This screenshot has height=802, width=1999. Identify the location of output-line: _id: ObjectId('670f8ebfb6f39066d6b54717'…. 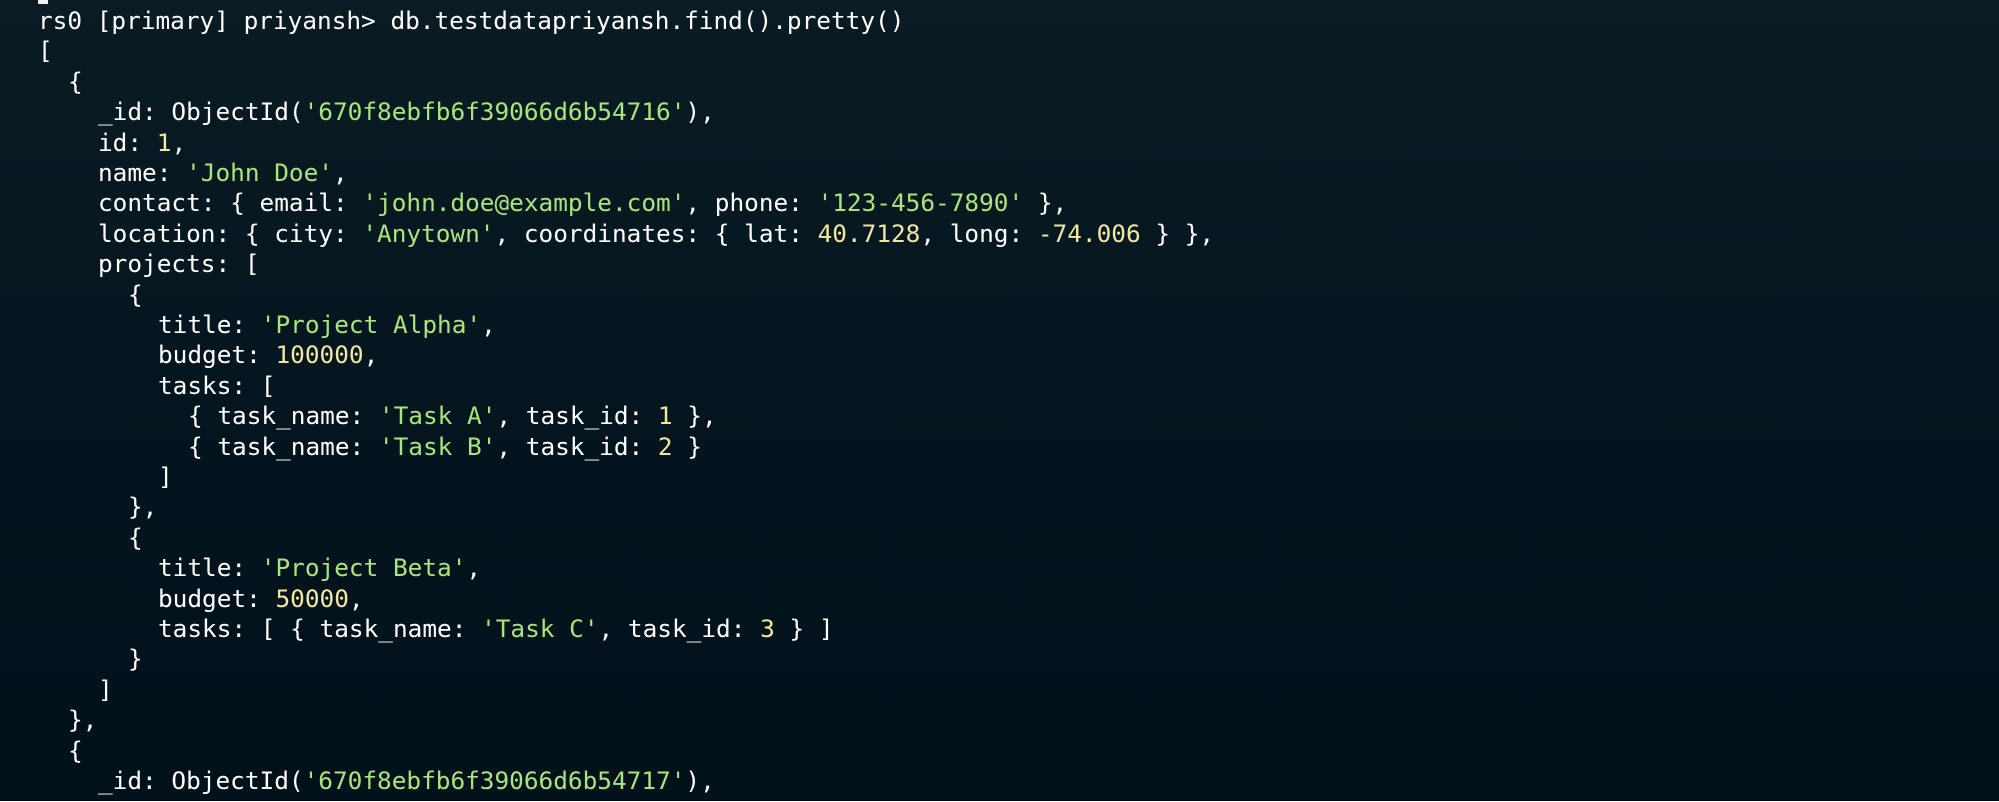
(406, 781).